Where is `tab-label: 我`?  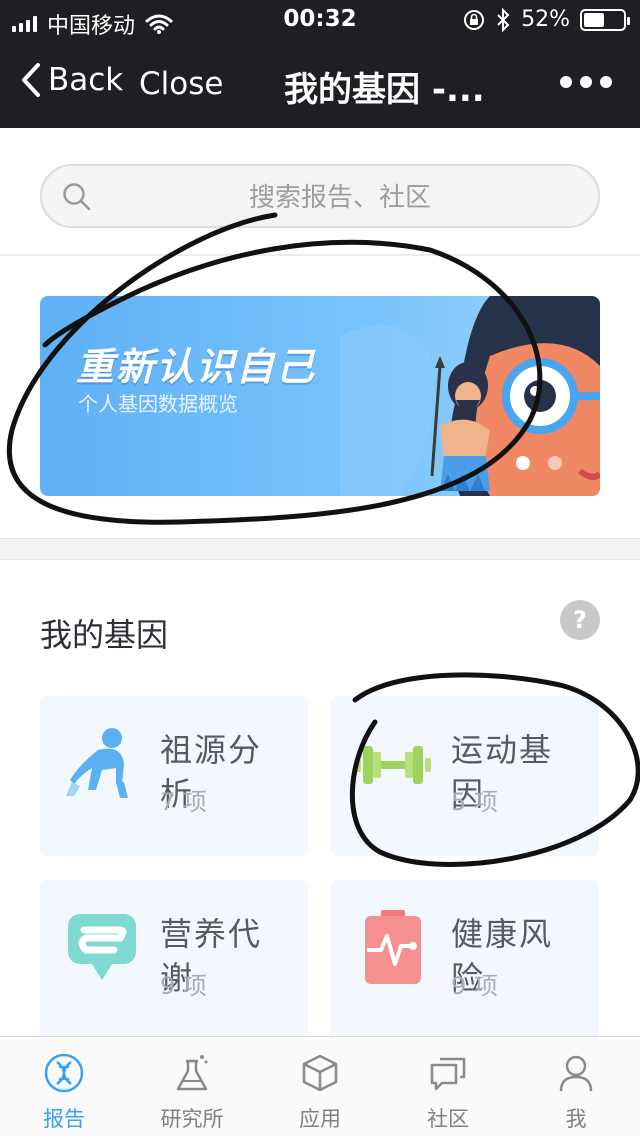 tab-label: 我 is located at coordinates (576, 1119).